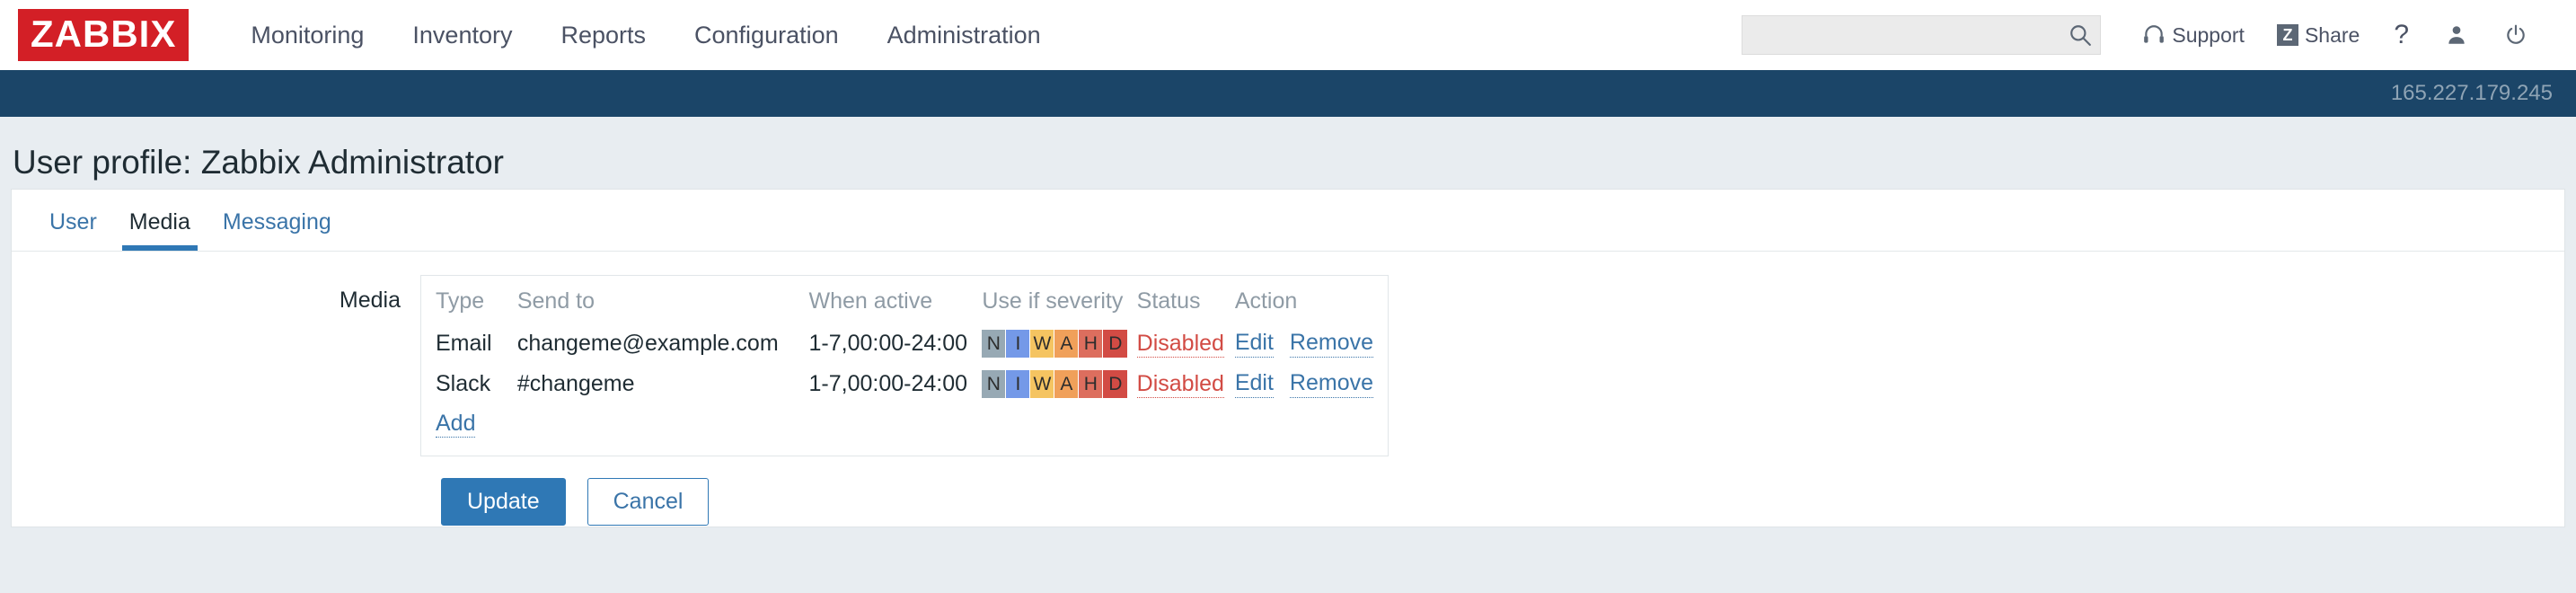 Image resolution: width=2576 pixels, height=593 pixels. Describe the element at coordinates (462, 35) in the screenshot. I see `nav-item-inventory: Inventory` at that location.